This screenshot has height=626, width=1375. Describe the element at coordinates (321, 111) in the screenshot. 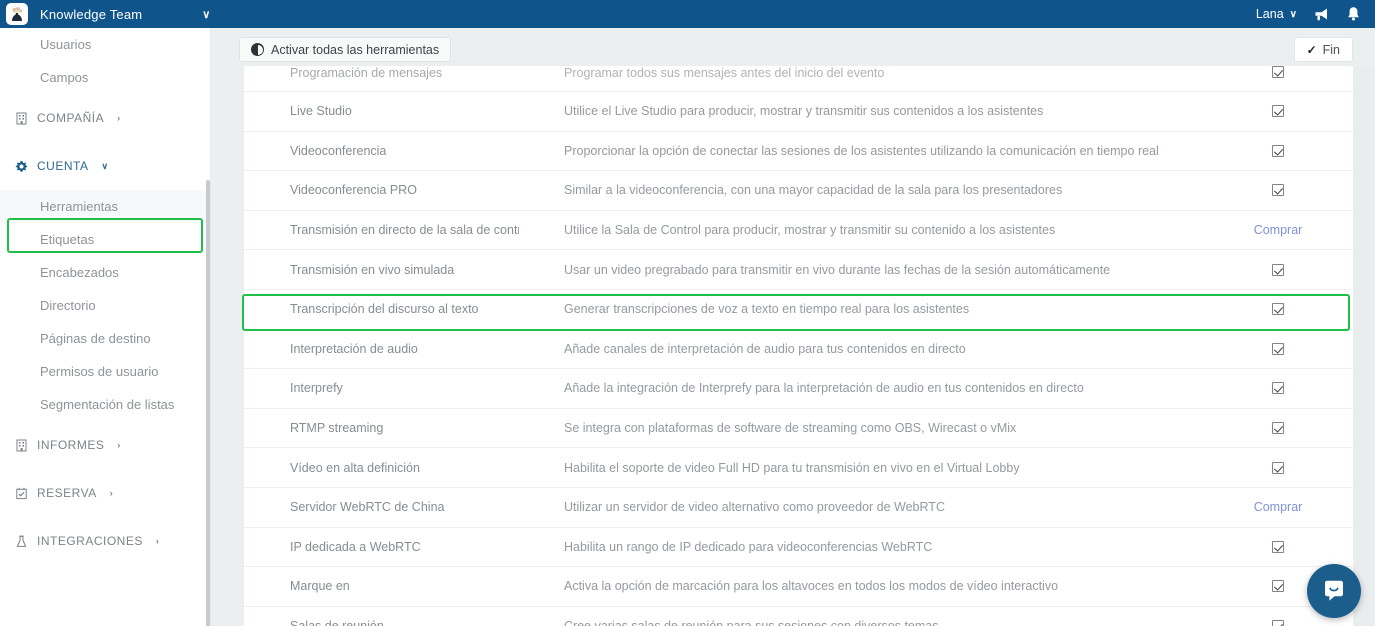

I see `tool-name: Live Studio` at that location.